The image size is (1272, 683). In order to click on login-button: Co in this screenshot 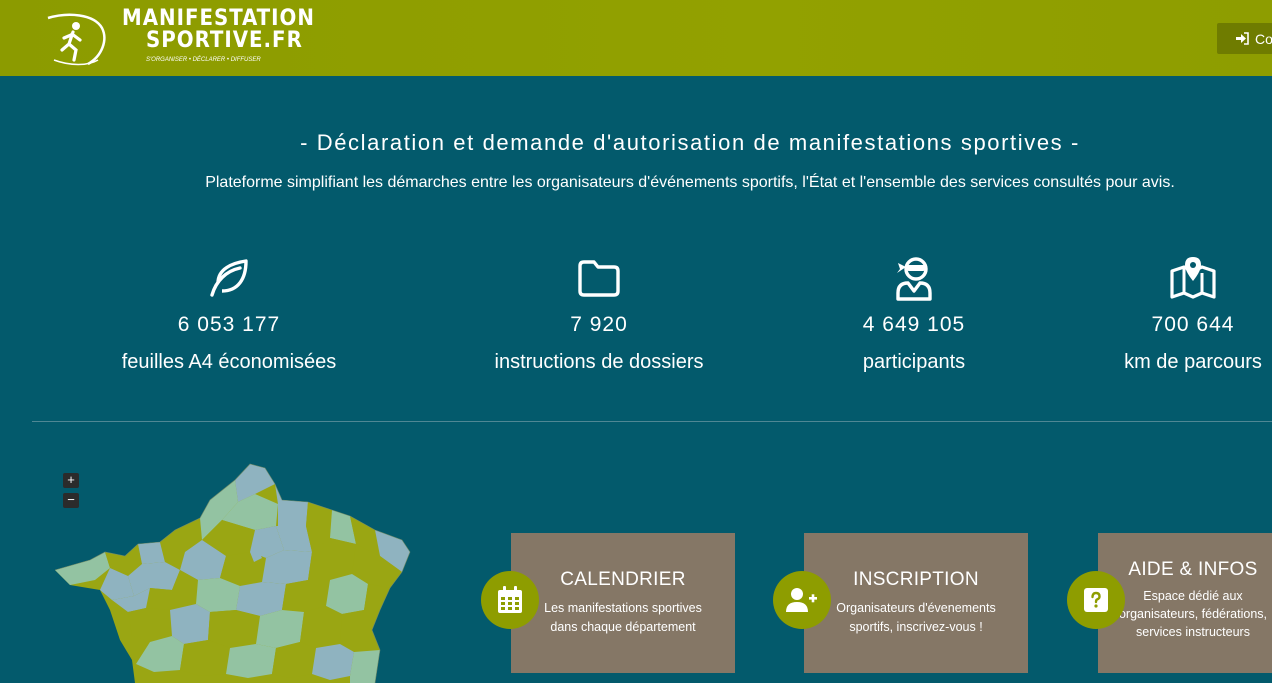, I will do `click(1244, 38)`.